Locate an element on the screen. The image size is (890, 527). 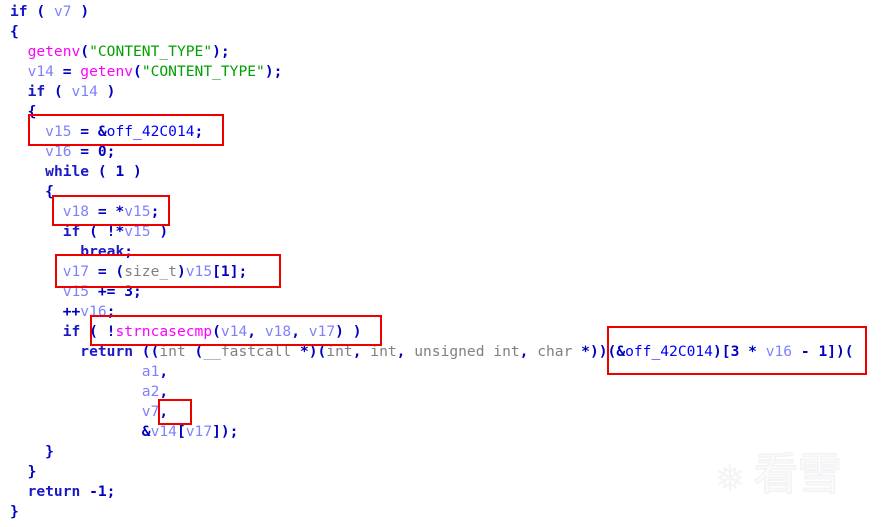
code-token: ])( is located at coordinates (840, 351).